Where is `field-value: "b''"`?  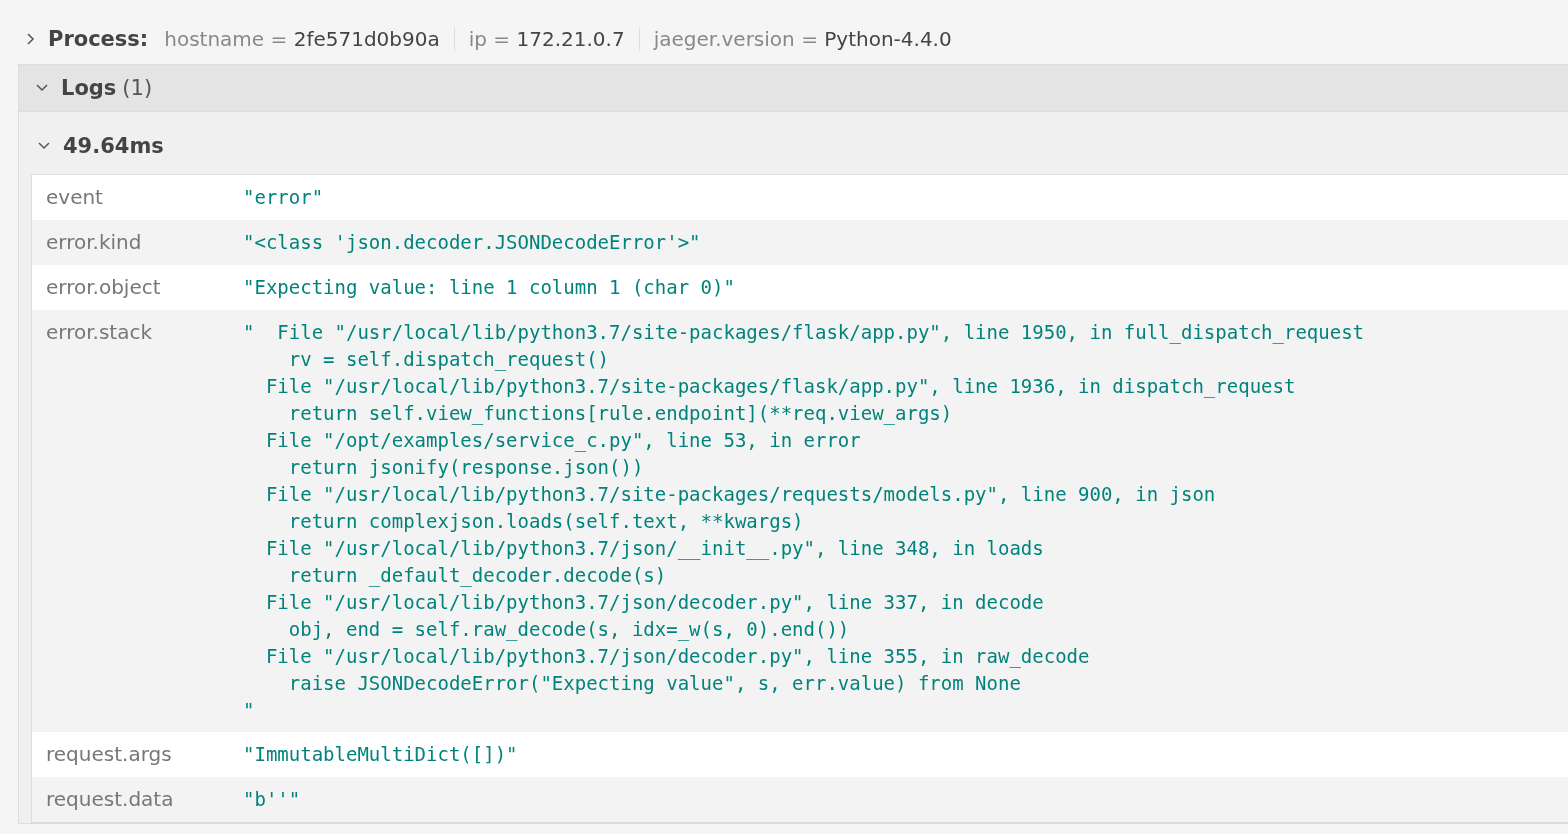
field-value: "b''" is located at coordinates (272, 799).